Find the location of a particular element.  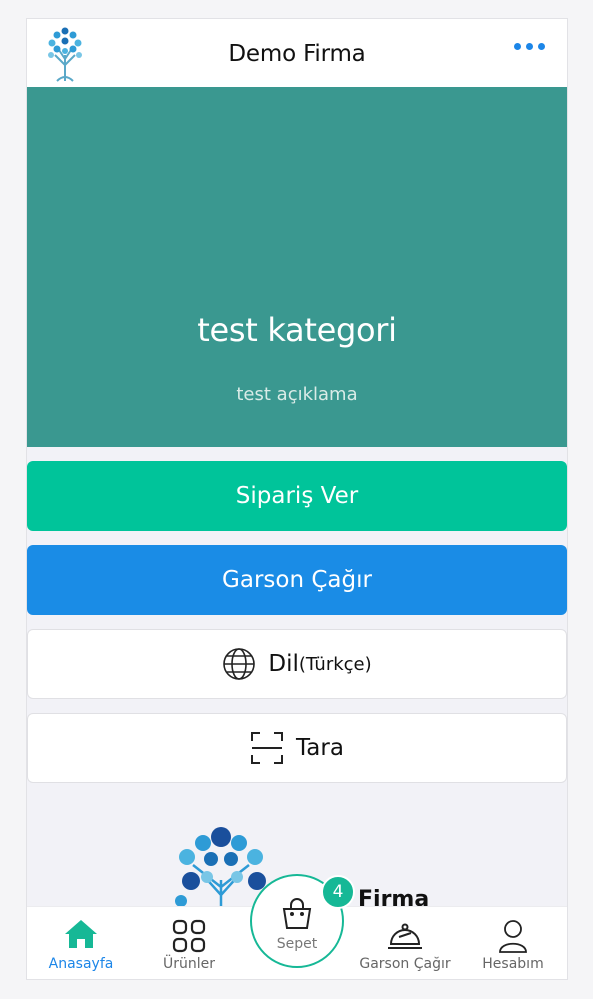

language-label: Dil is located at coordinates (283, 664).